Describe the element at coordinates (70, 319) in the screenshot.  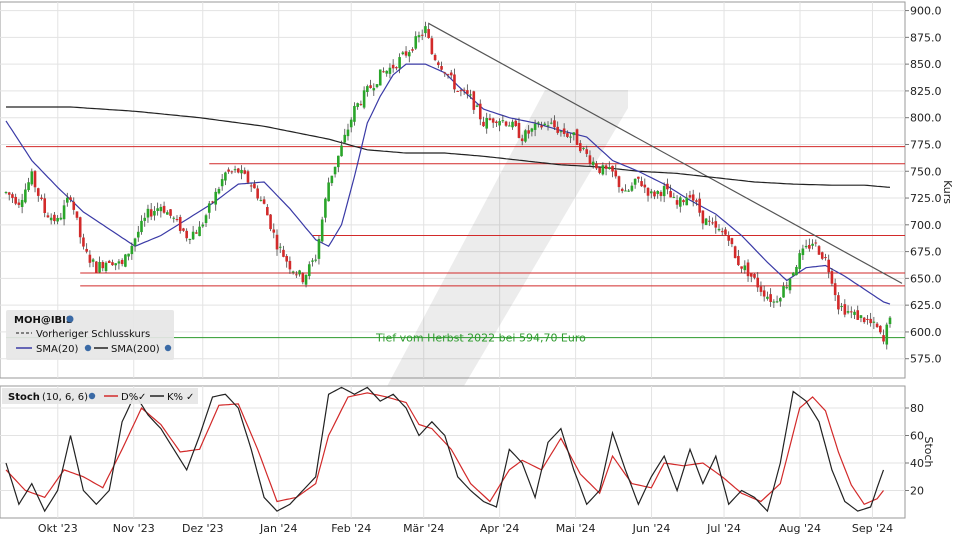
I see `symbol-info-icon` at that location.